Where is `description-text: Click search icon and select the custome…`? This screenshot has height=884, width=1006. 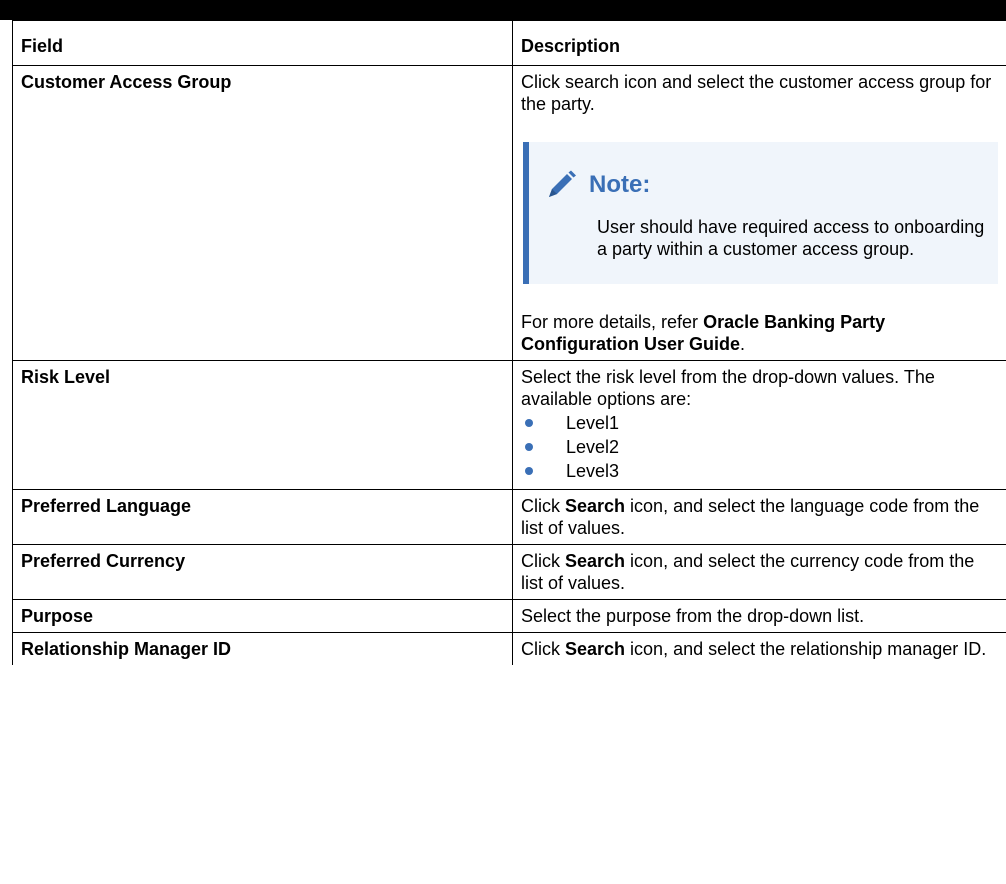 description-text: Click search icon and select the custome… is located at coordinates (756, 93).